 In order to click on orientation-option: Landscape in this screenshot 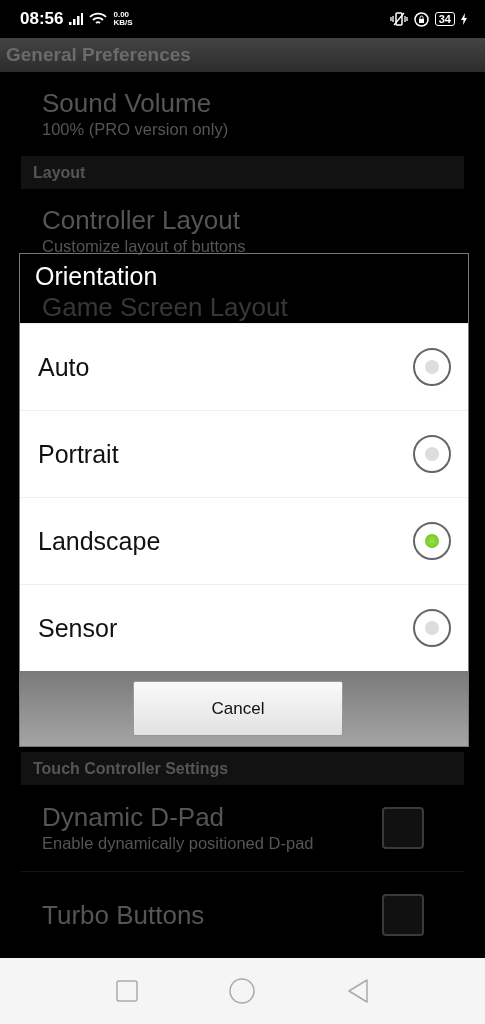, I will do `click(244, 540)`.